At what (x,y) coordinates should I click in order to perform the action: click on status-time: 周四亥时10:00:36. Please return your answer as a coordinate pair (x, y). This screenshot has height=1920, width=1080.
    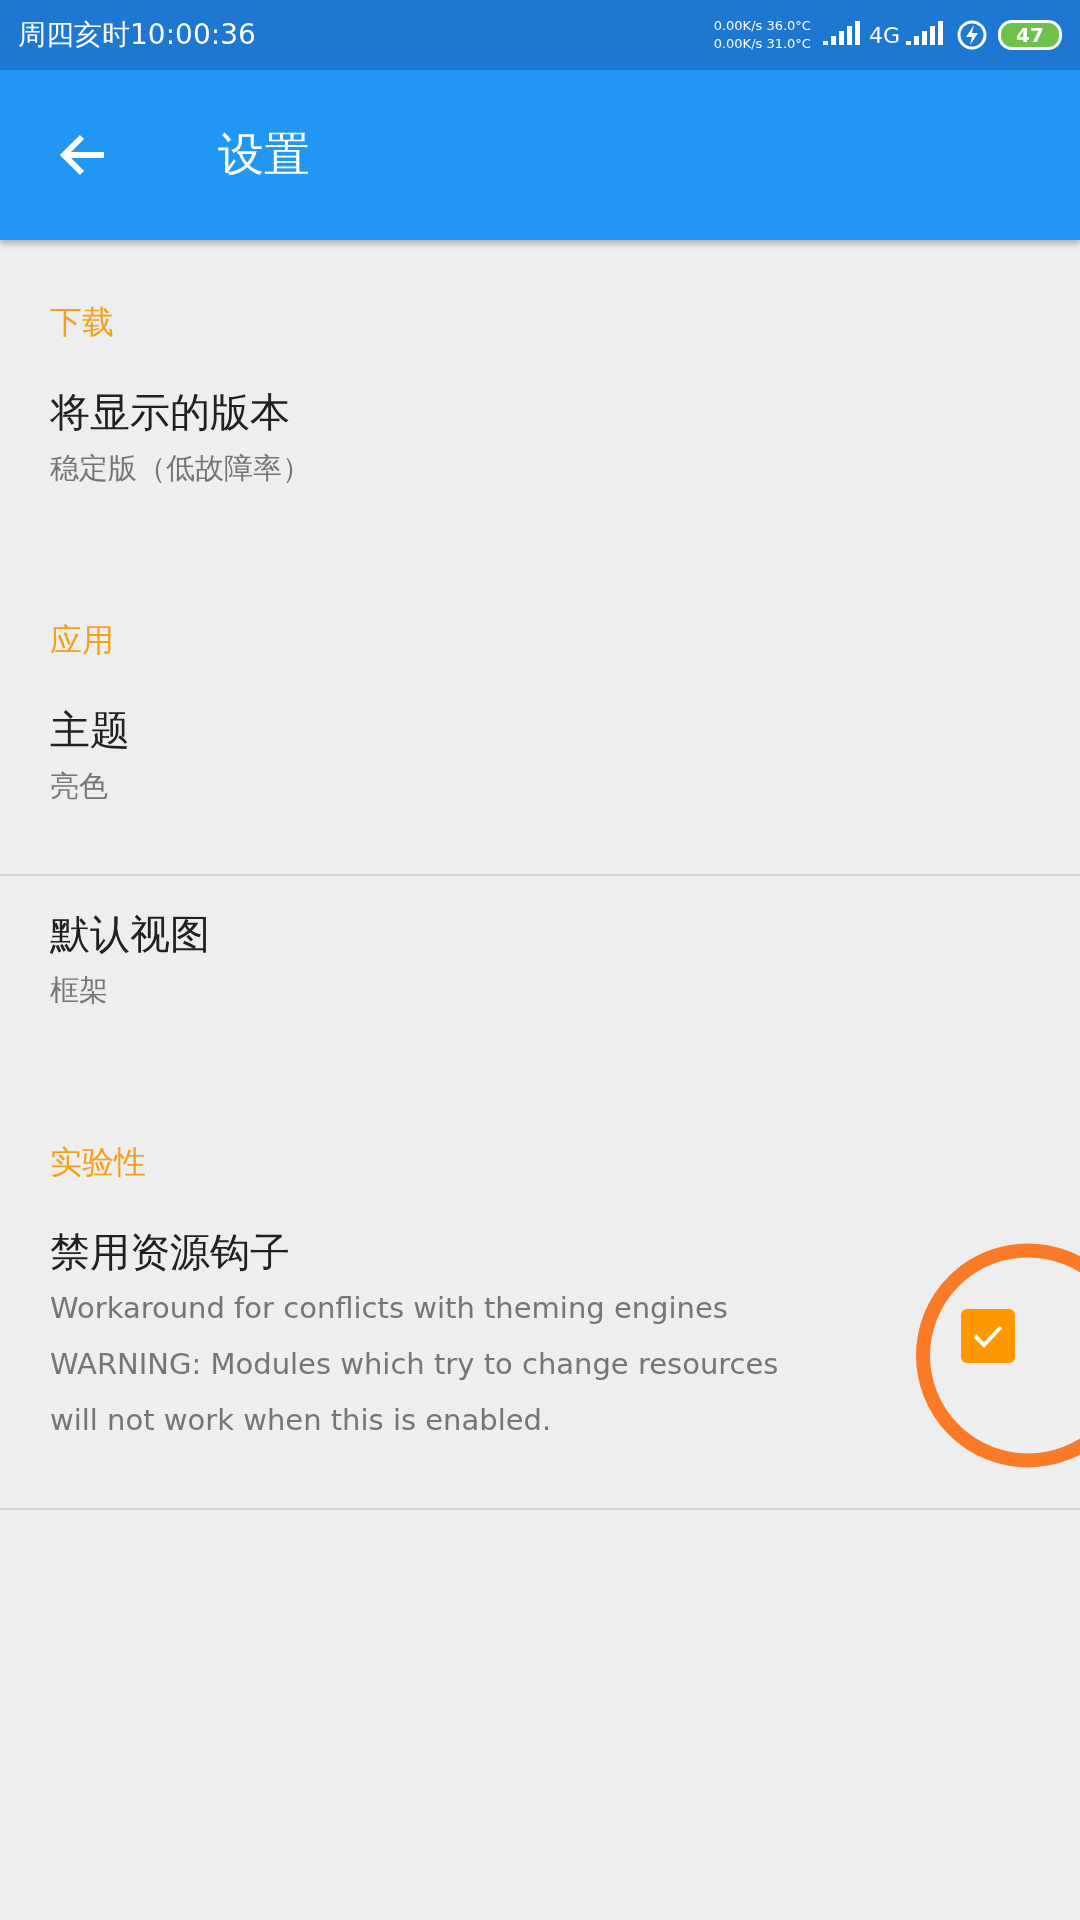
    Looking at the image, I should click on (137, 35).